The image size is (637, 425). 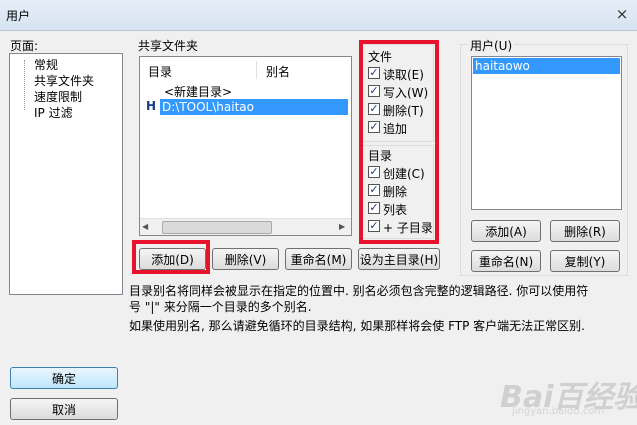 What do you see at coordinates (245, 146) in the screenshot?
I see `shared-folders-list: 目录 别名 <新建目录> H D:\TOOL\haitao ◀ ▶` at bounding box center [245, 146].